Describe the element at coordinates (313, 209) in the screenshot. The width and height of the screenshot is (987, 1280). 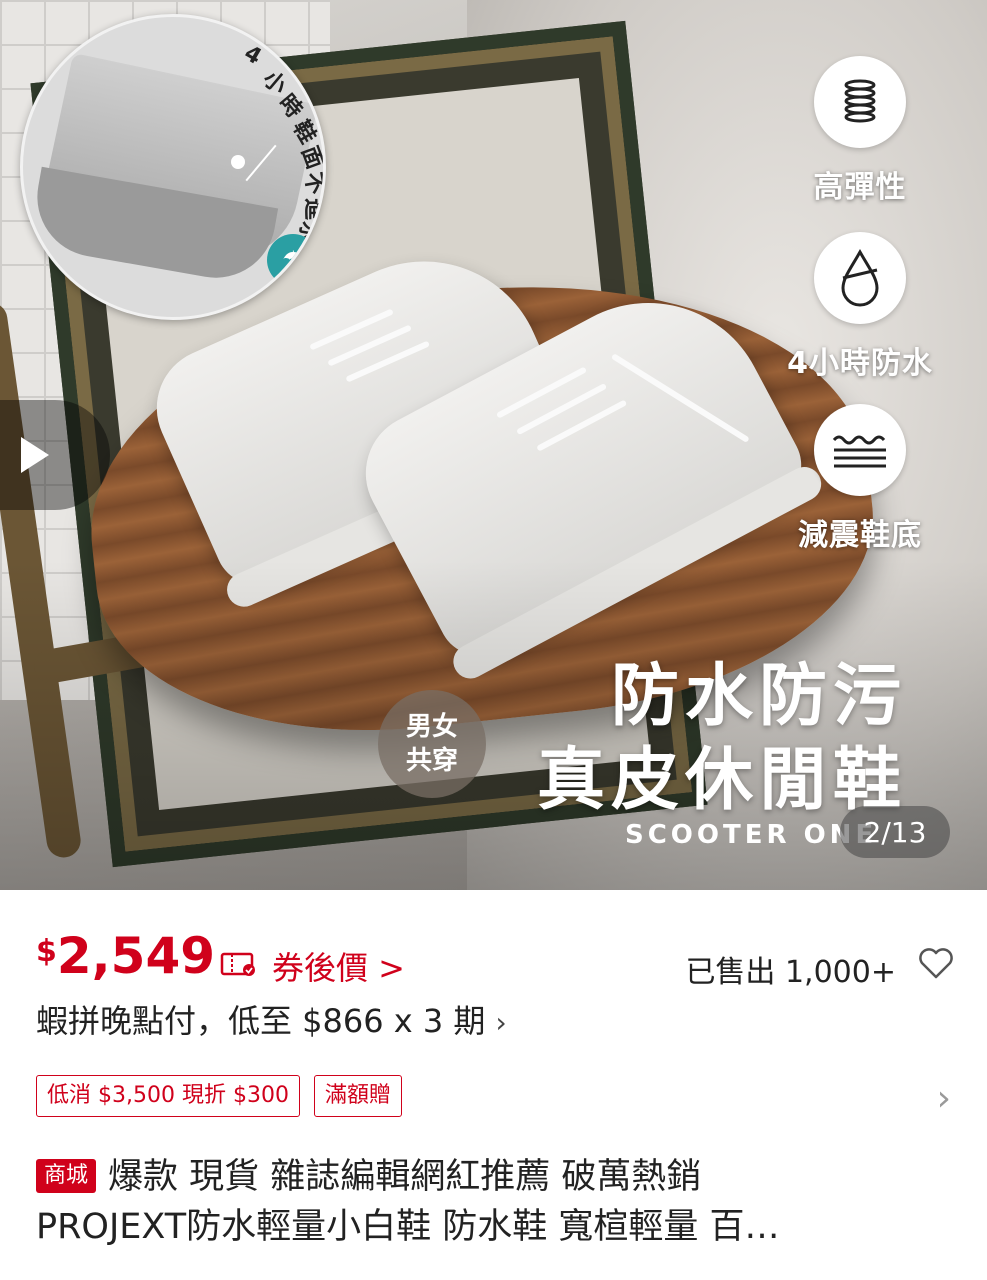
I see `magnifier-caption-char: 進` at that location.